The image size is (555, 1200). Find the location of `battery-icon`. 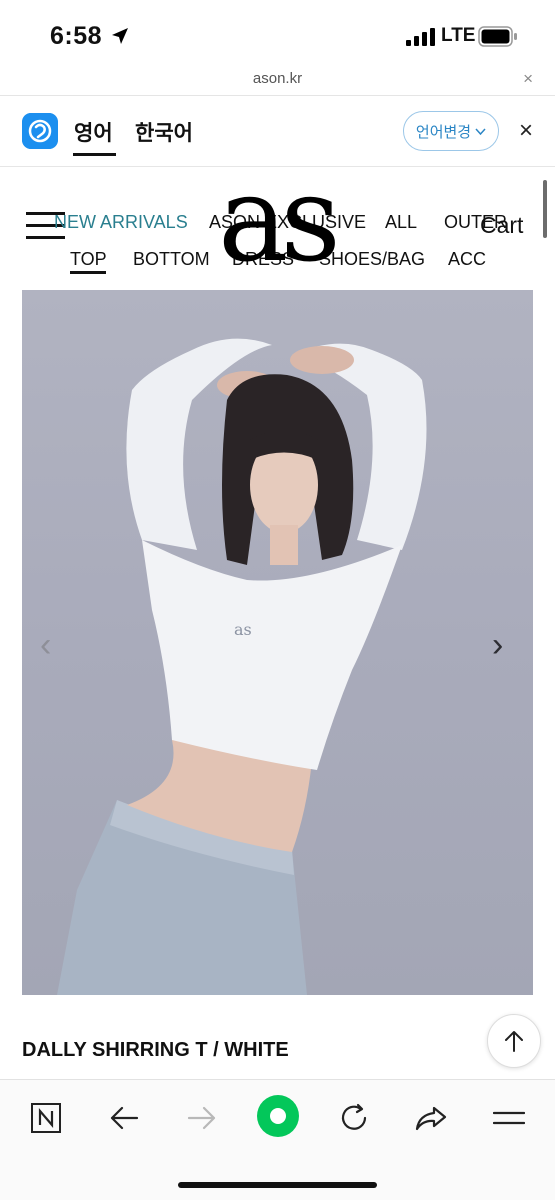

battery-icon is located at coordinates (497, 36).